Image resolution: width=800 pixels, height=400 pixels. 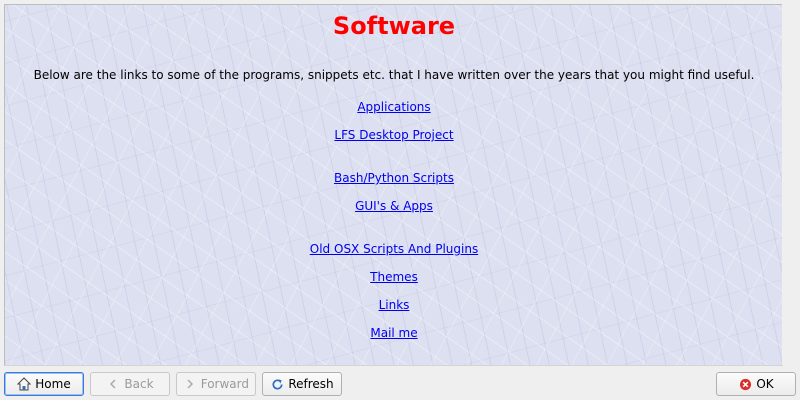 I want to click on close-circle-icon, so click(x=745, y=384).